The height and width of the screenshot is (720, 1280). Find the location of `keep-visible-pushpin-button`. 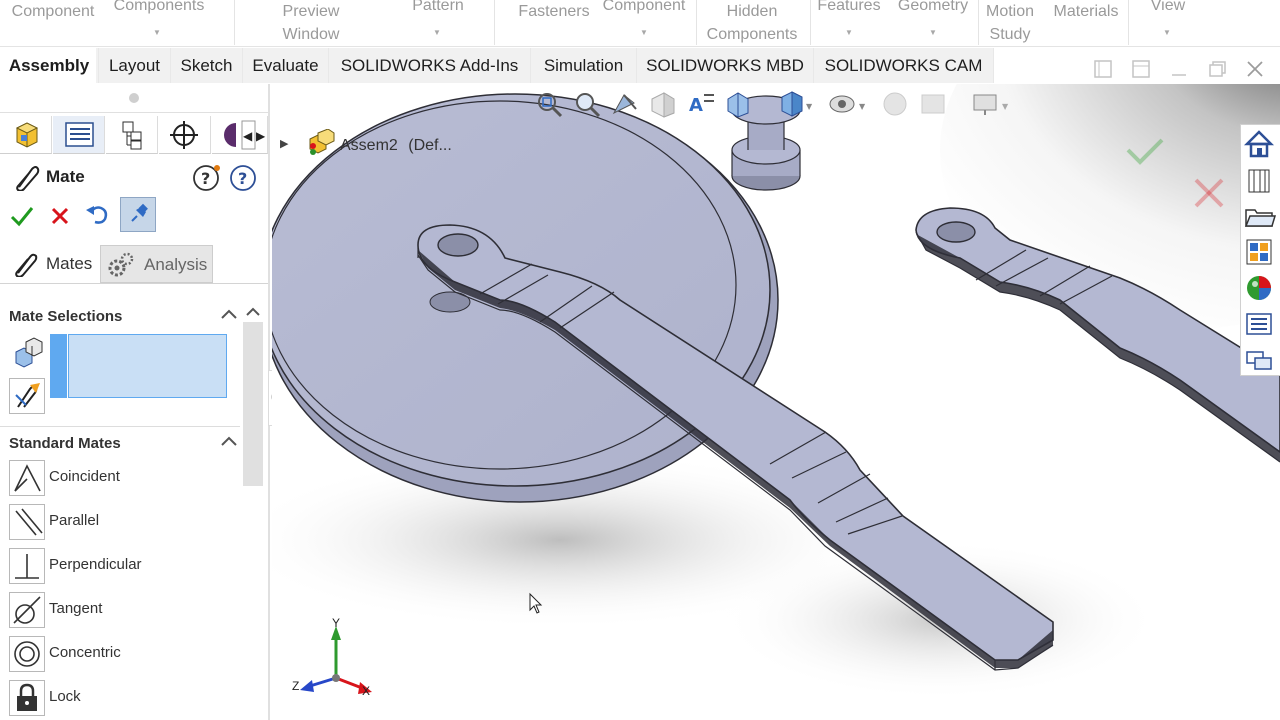

keep-visible-pushpin-button is located at coordinates (138, 214).